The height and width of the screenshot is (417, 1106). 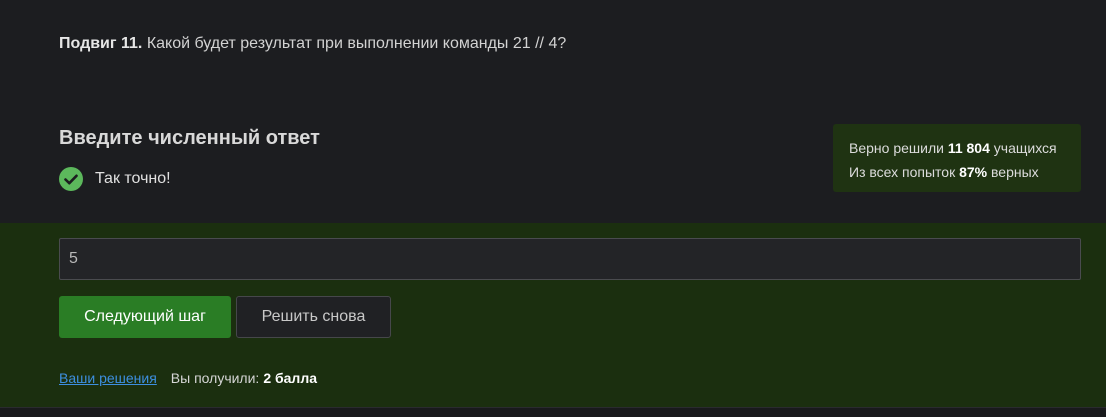 What do you see at coordinates (968, 148) in the screenshot?
I see `stats-solved-count: 11 804` at bounding box center [968, 148].